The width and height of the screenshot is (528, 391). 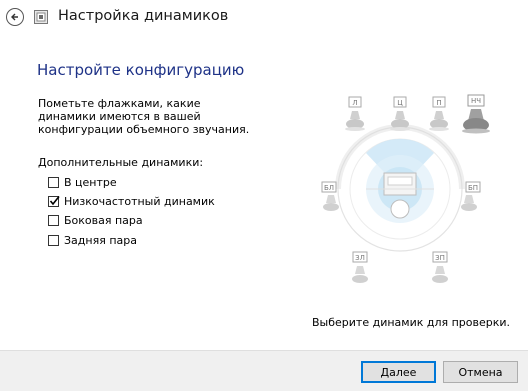 I want to click on checkbox-side-pair: Боковая пара, so click(x=95, y=220).